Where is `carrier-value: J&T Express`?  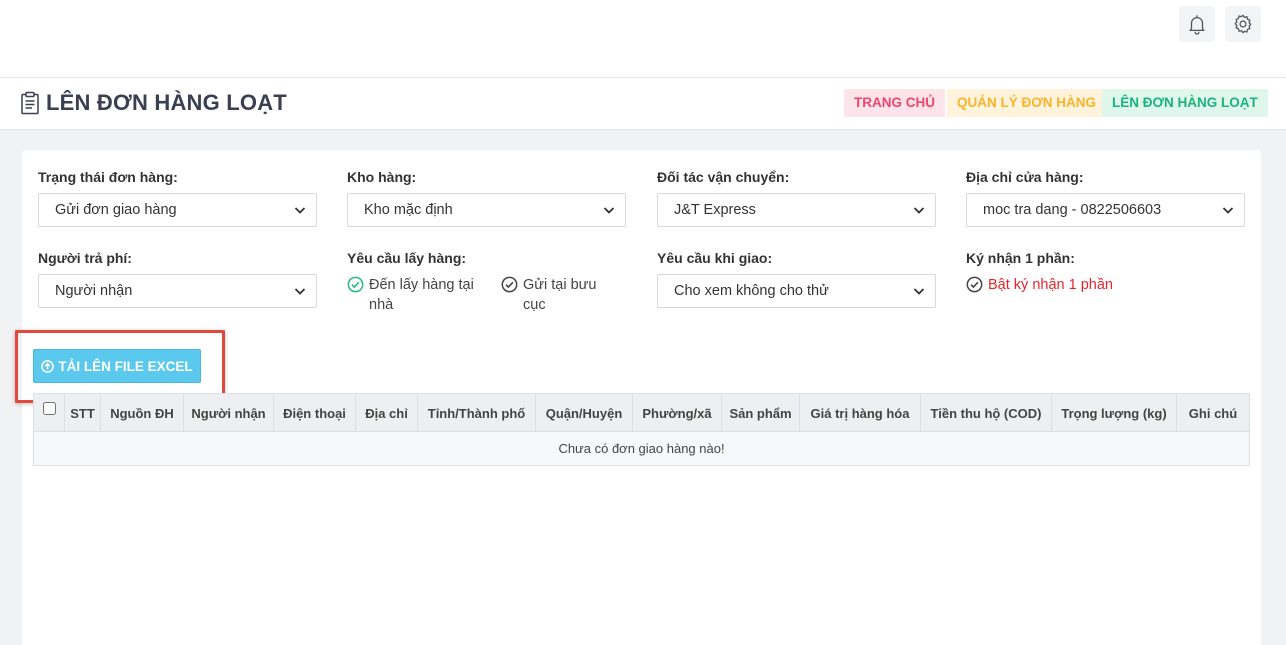 carrier-value: J&T Express is located at coordinates (715, 210).